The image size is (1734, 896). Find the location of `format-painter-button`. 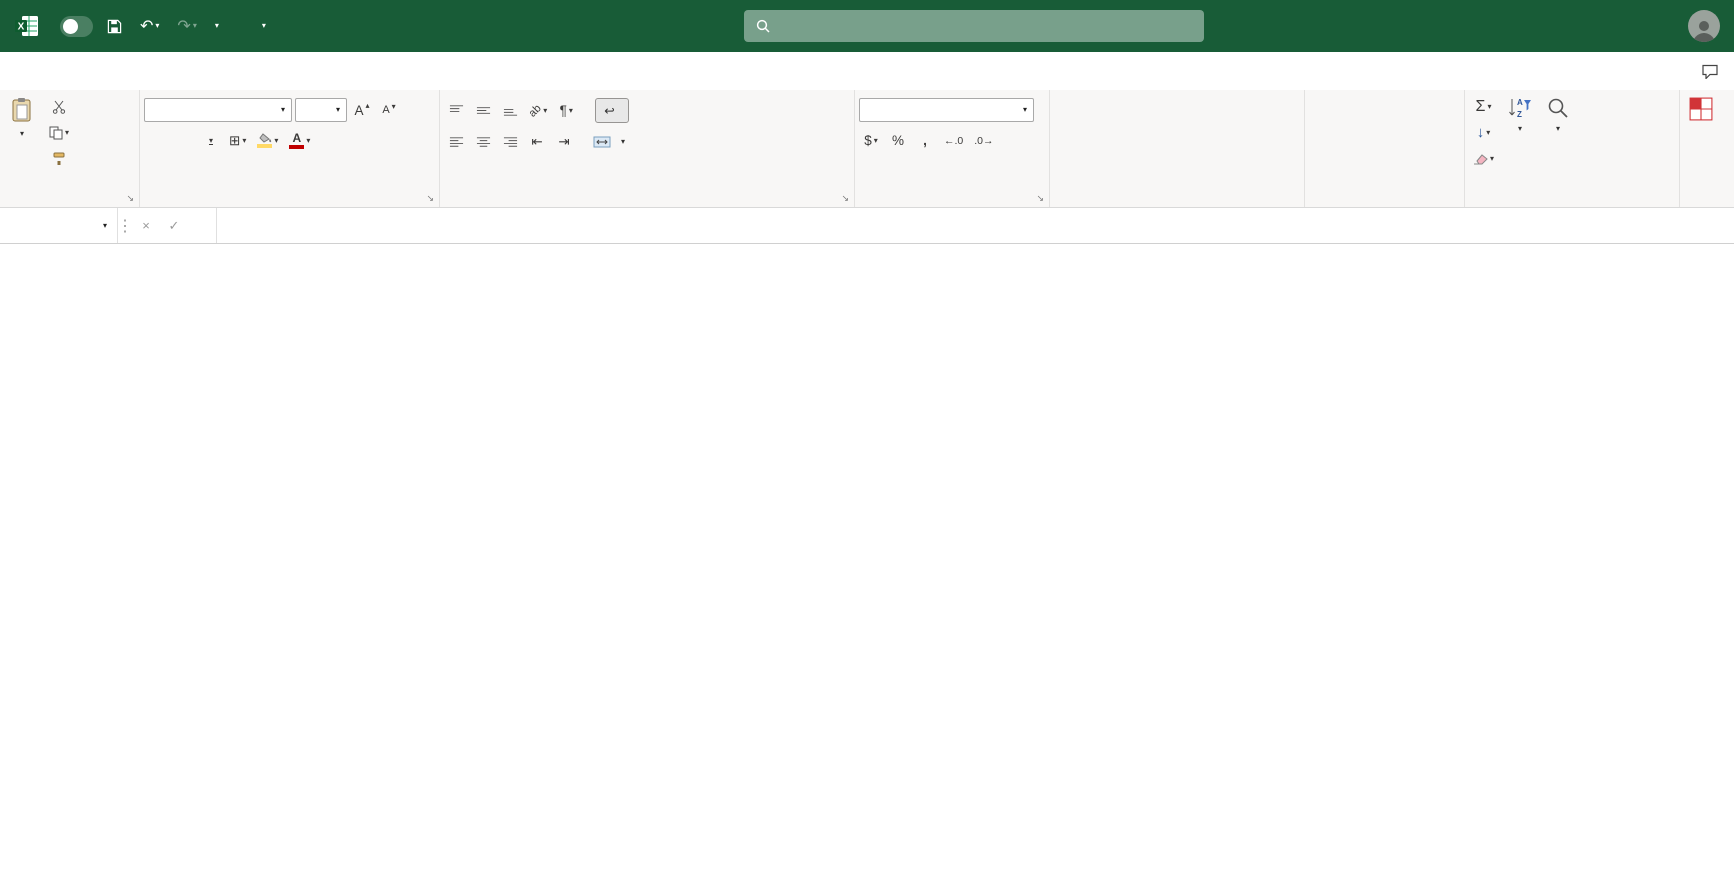

format-painter-button is located at coordinates (59, 158).